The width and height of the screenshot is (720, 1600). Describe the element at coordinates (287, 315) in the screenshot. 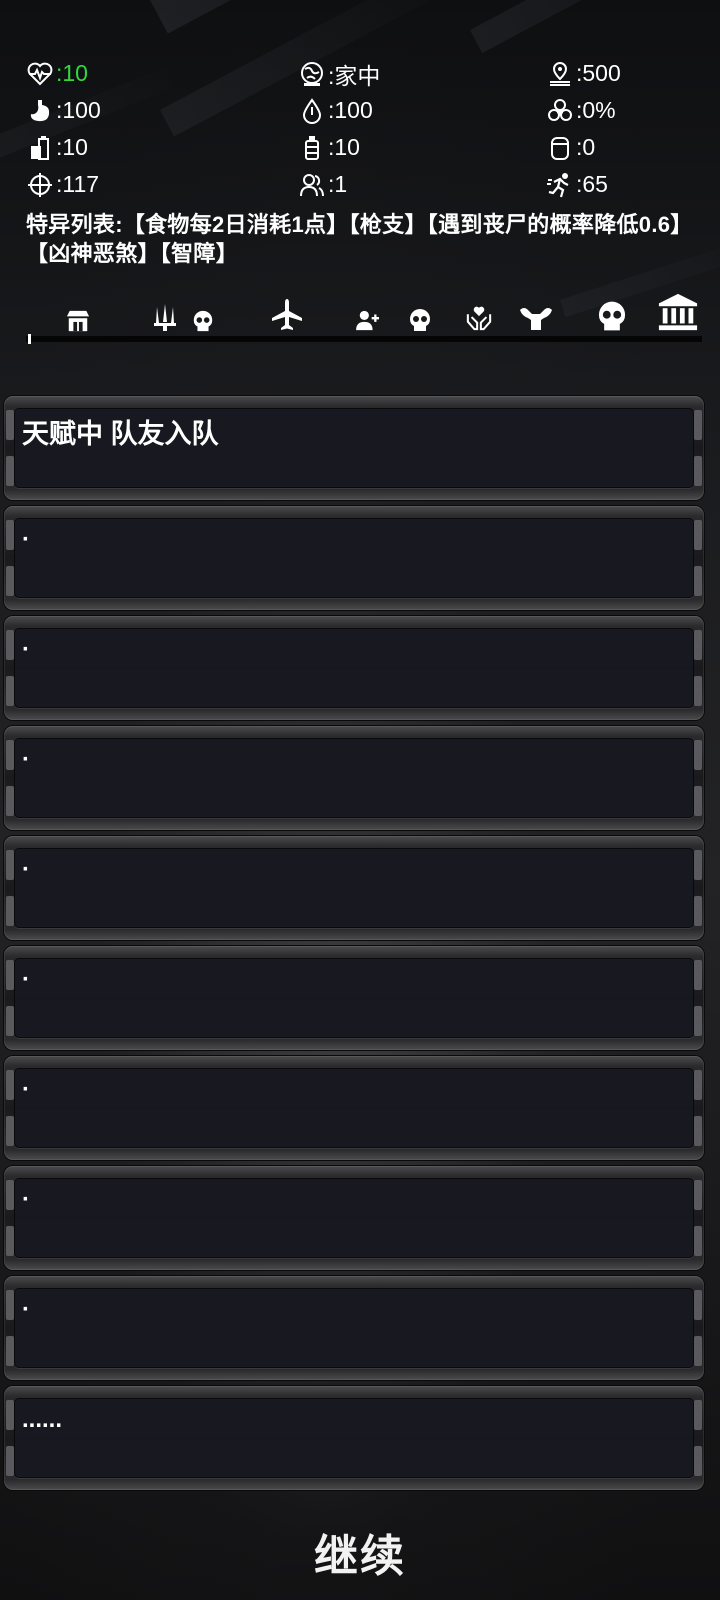

I see `airplane-icon` at that location.